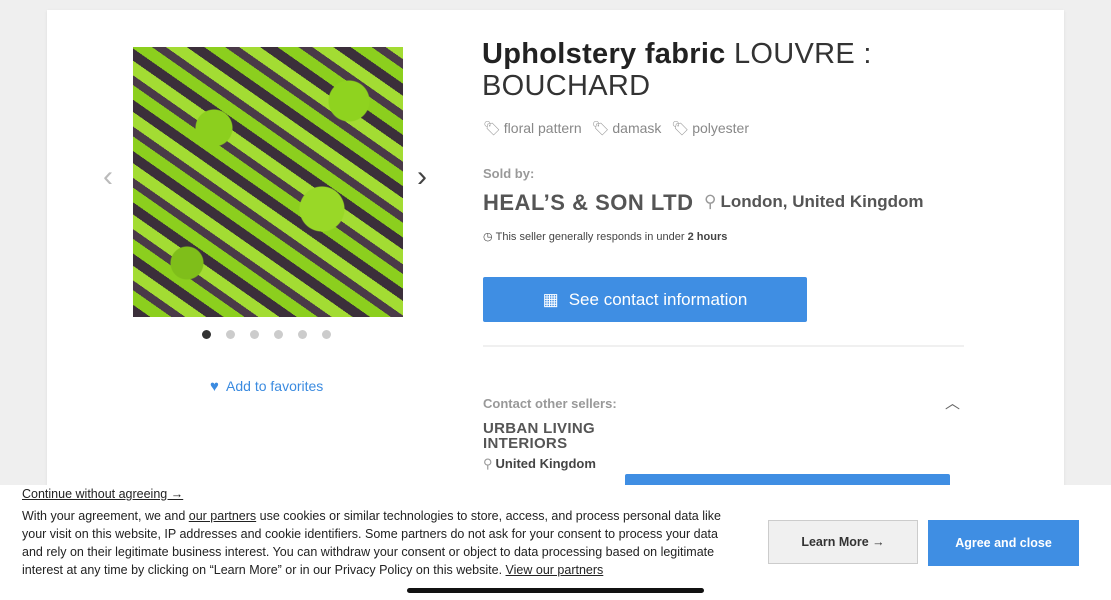  What do you see at coordinates (550, 299) in the screenshot?
I see `calculator-icon: ▦` at bounding box center [550, 299].